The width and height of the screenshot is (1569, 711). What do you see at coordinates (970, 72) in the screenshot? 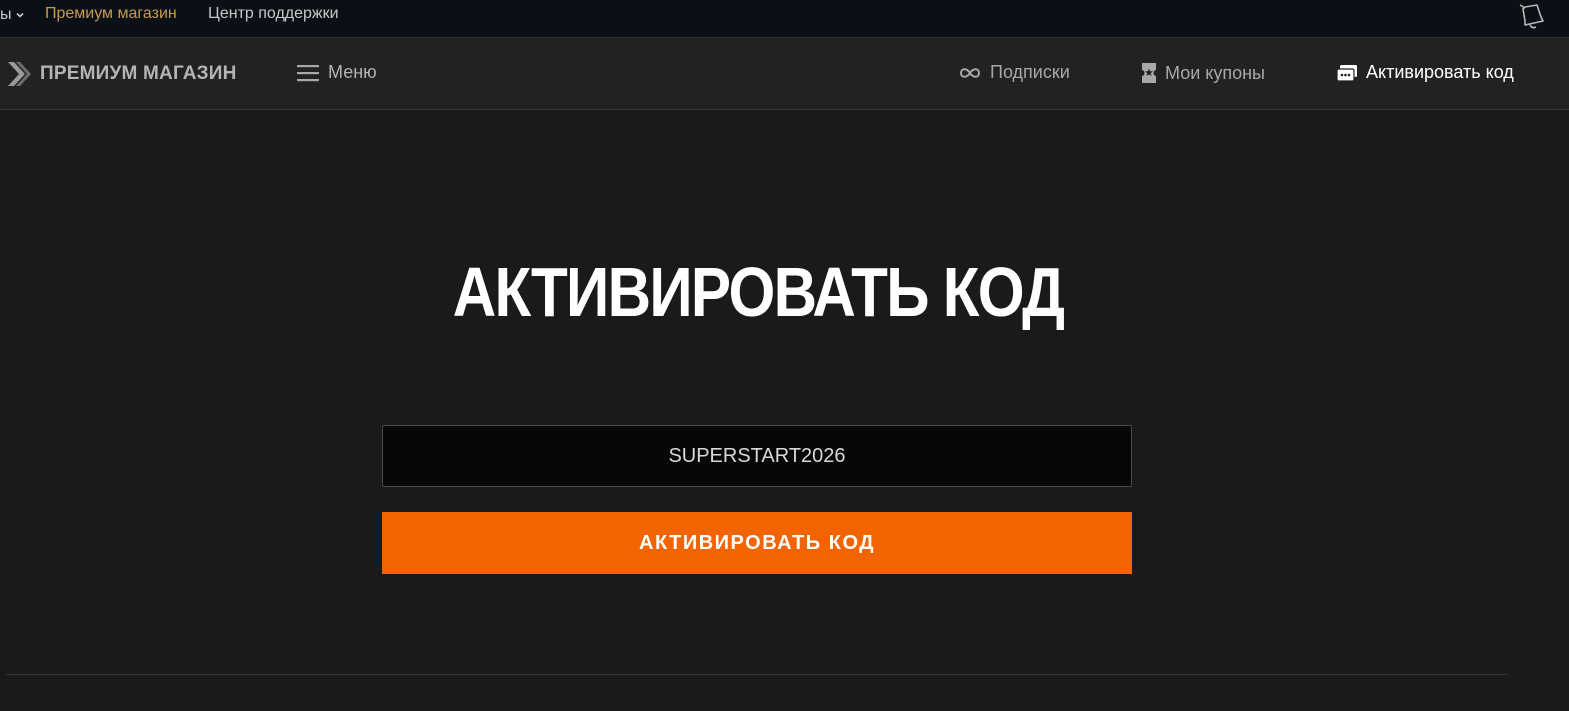
I see `infinity-icon` at bounding box center [970, 72].